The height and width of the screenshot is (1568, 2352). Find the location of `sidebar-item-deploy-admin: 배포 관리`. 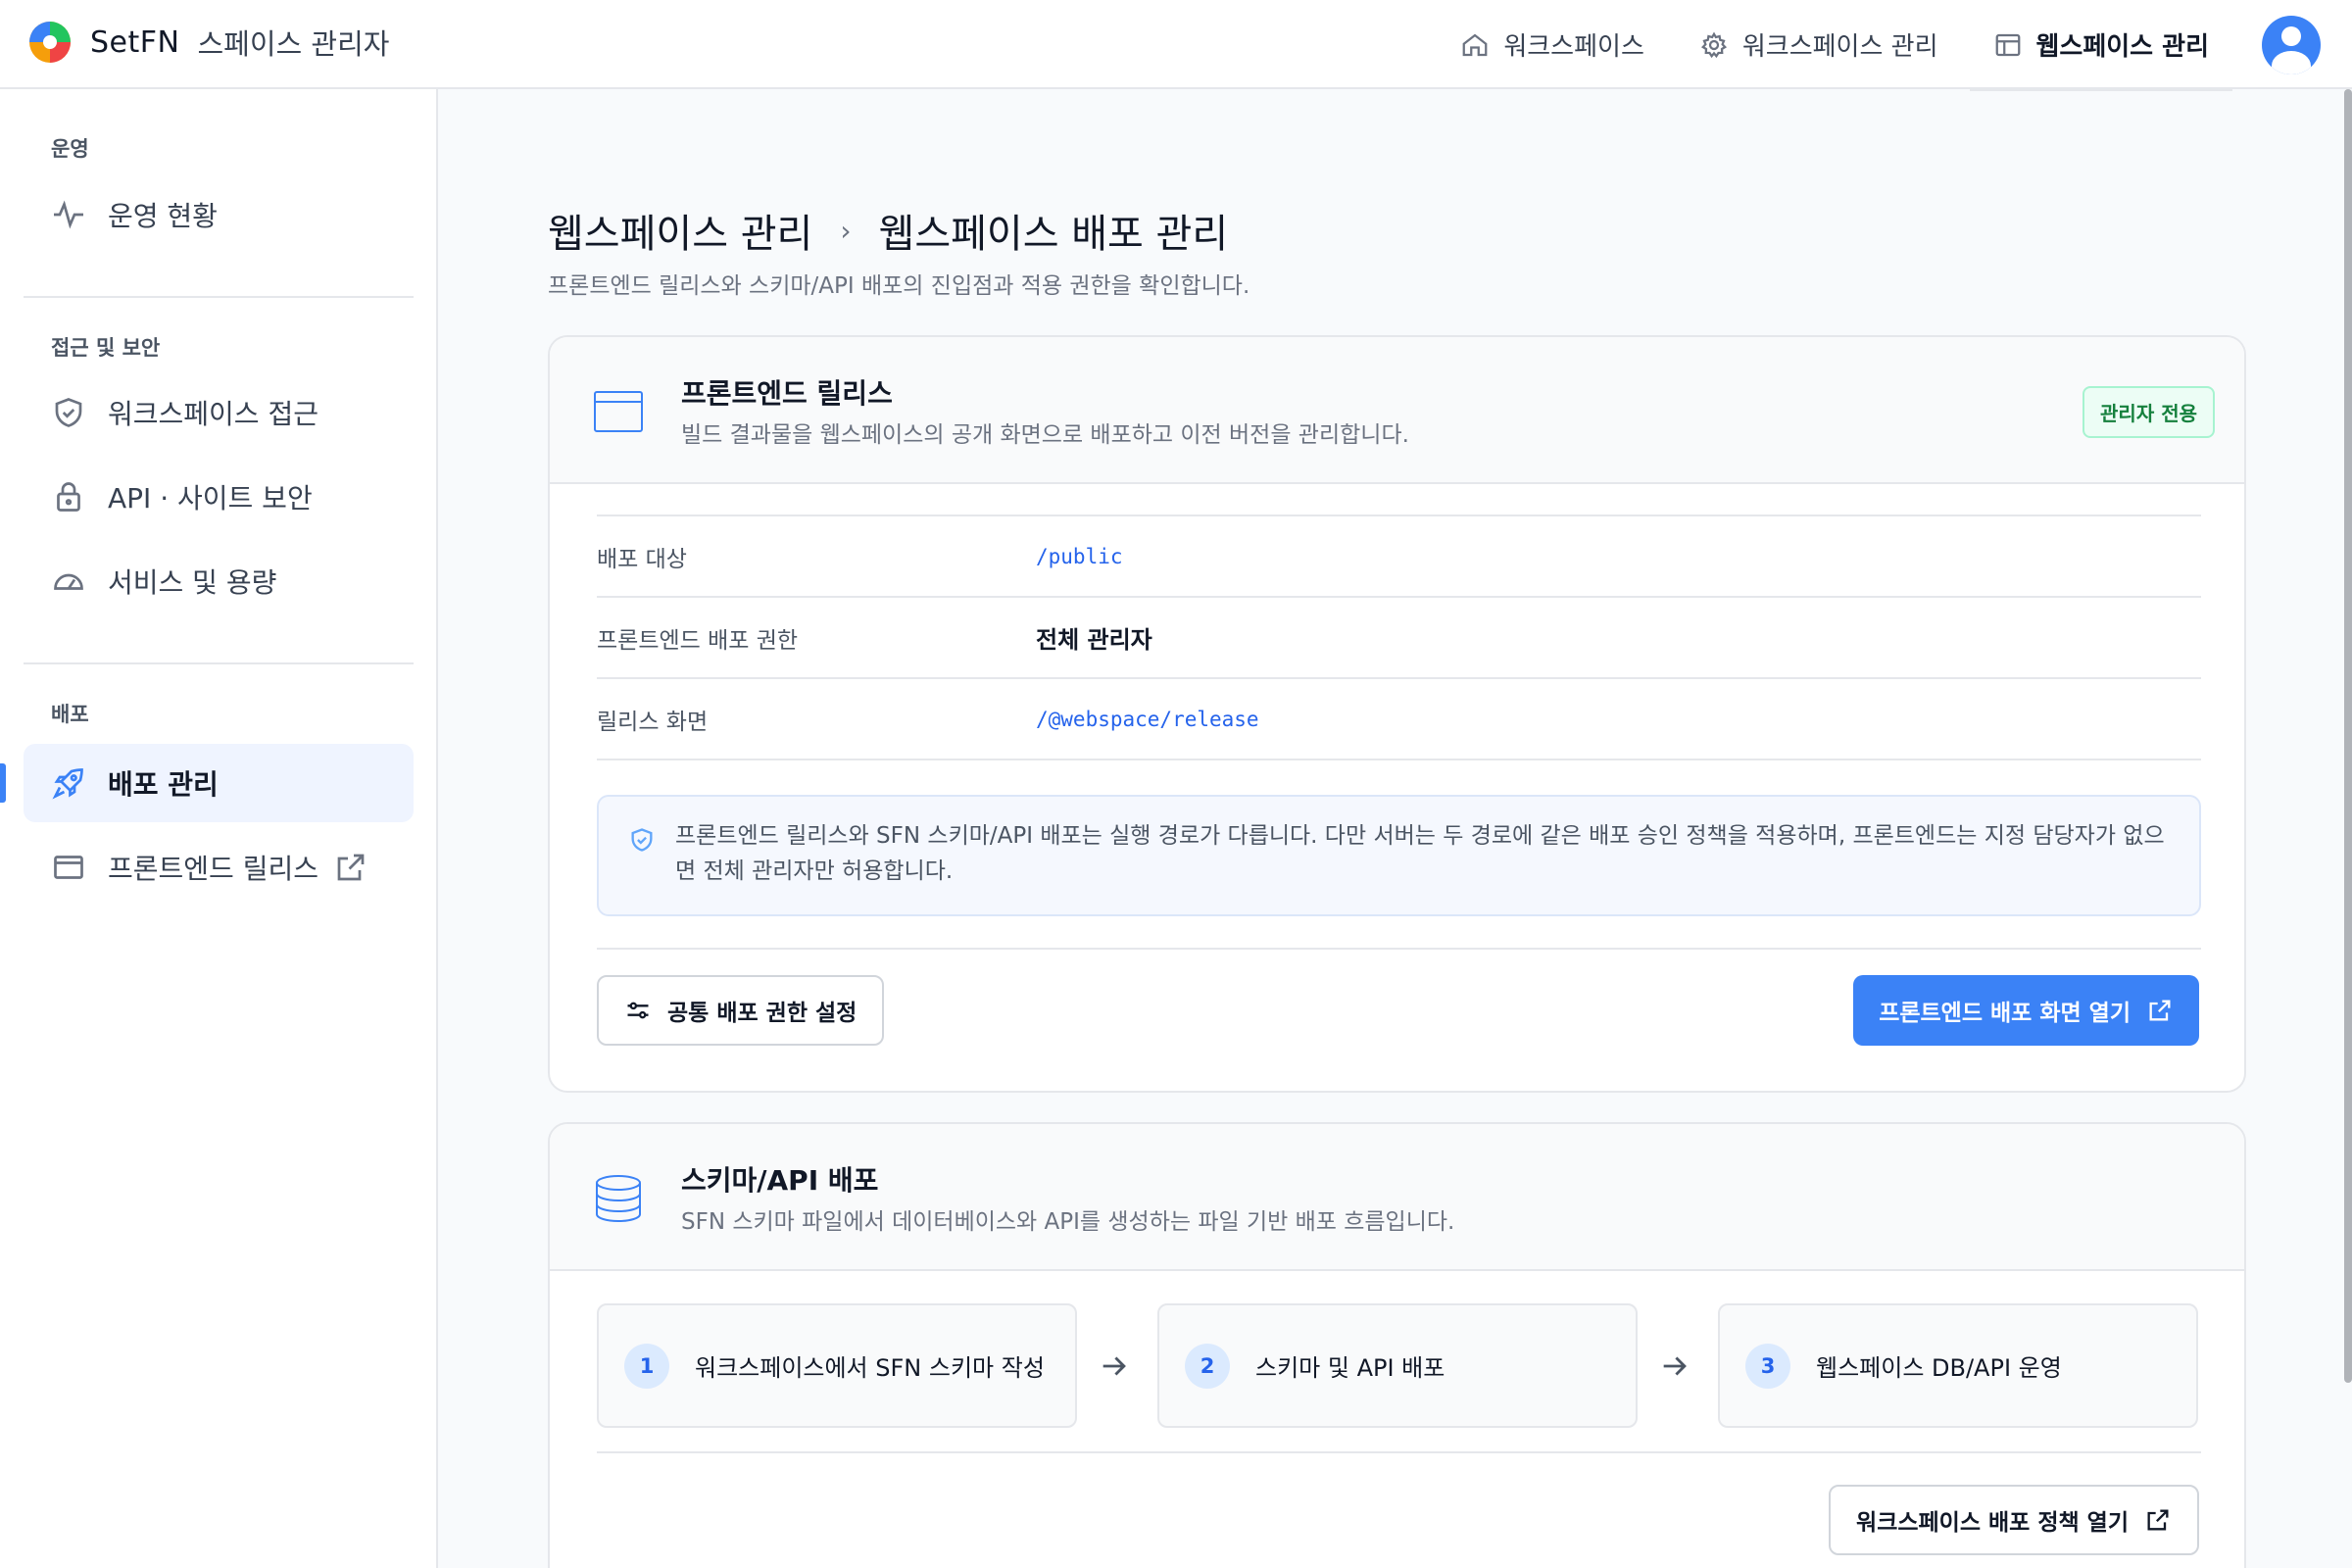

sidebar-item-deploy-admin: 배포 관리 is located at coordinates (219, 783).